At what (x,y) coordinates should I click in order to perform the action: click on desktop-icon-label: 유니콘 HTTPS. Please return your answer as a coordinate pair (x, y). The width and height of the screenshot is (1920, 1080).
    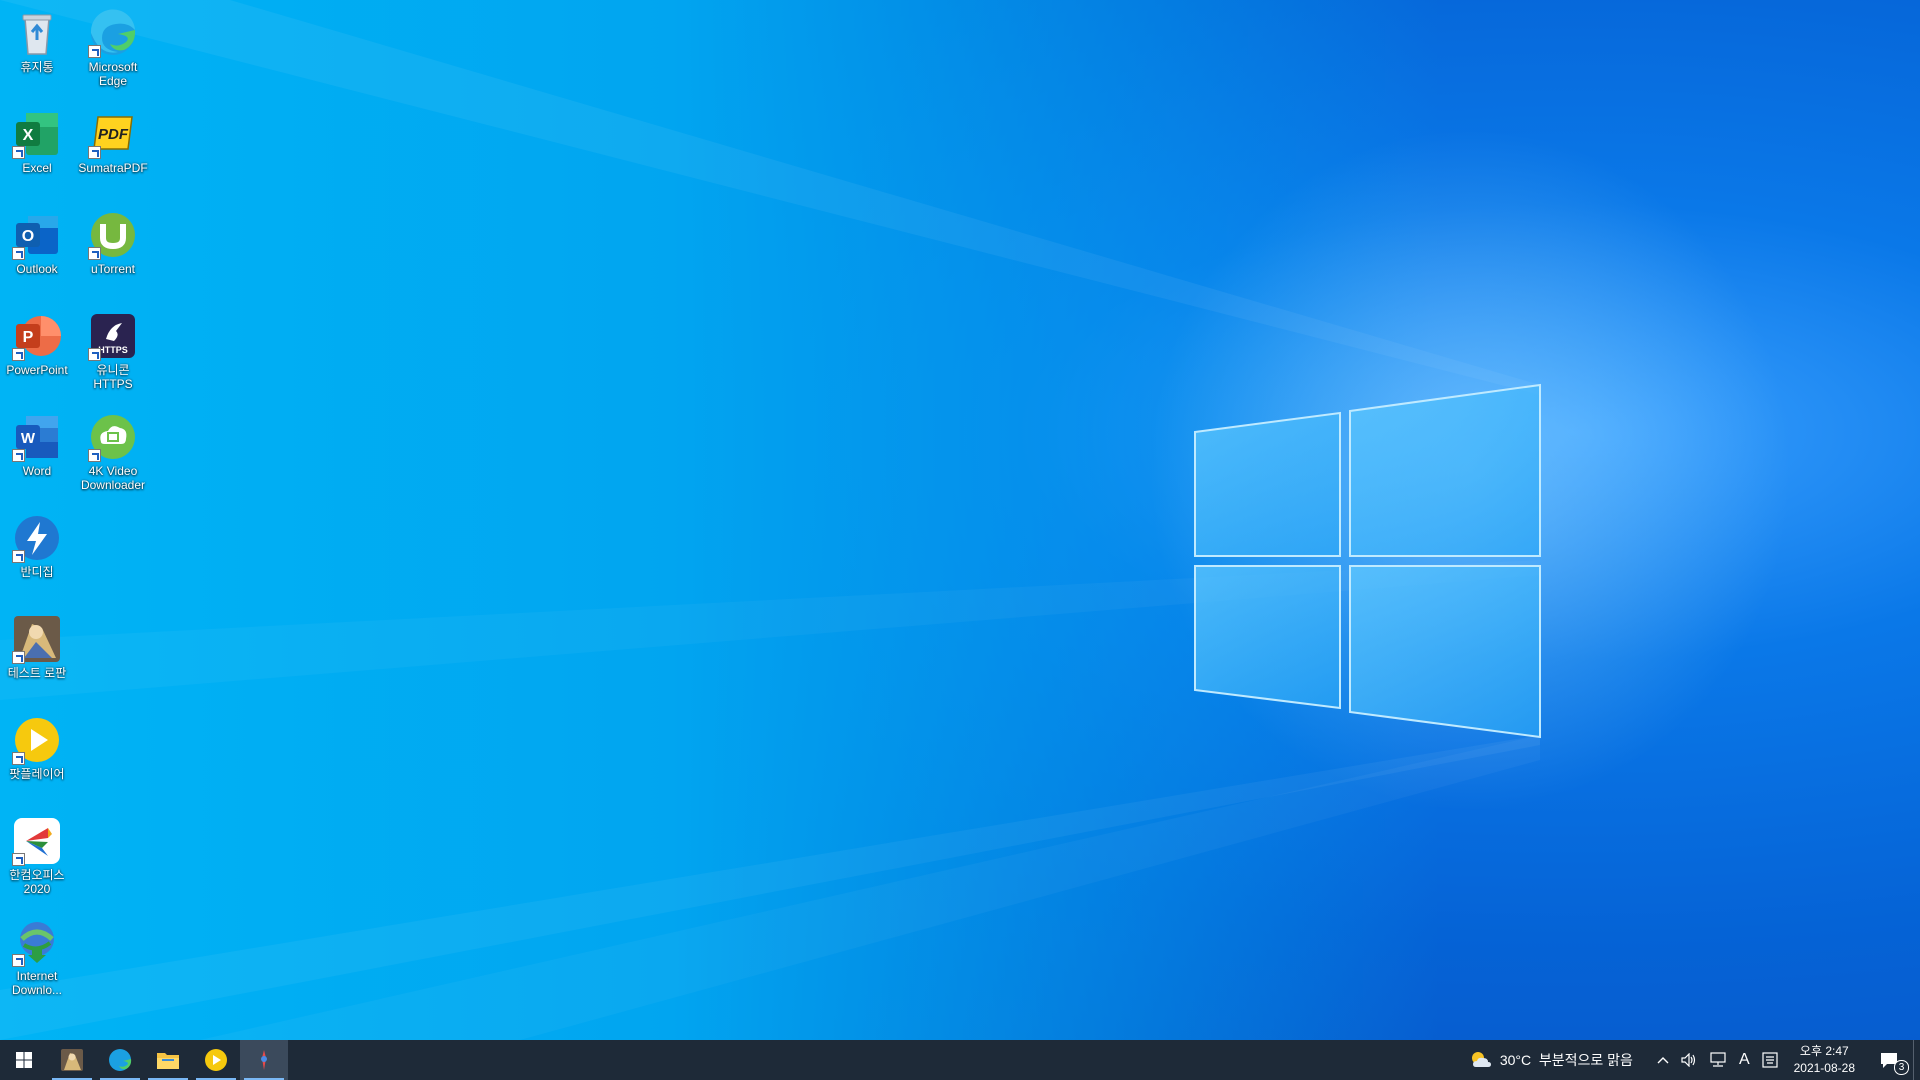
    Looking at the image, I should click on (113, 377).